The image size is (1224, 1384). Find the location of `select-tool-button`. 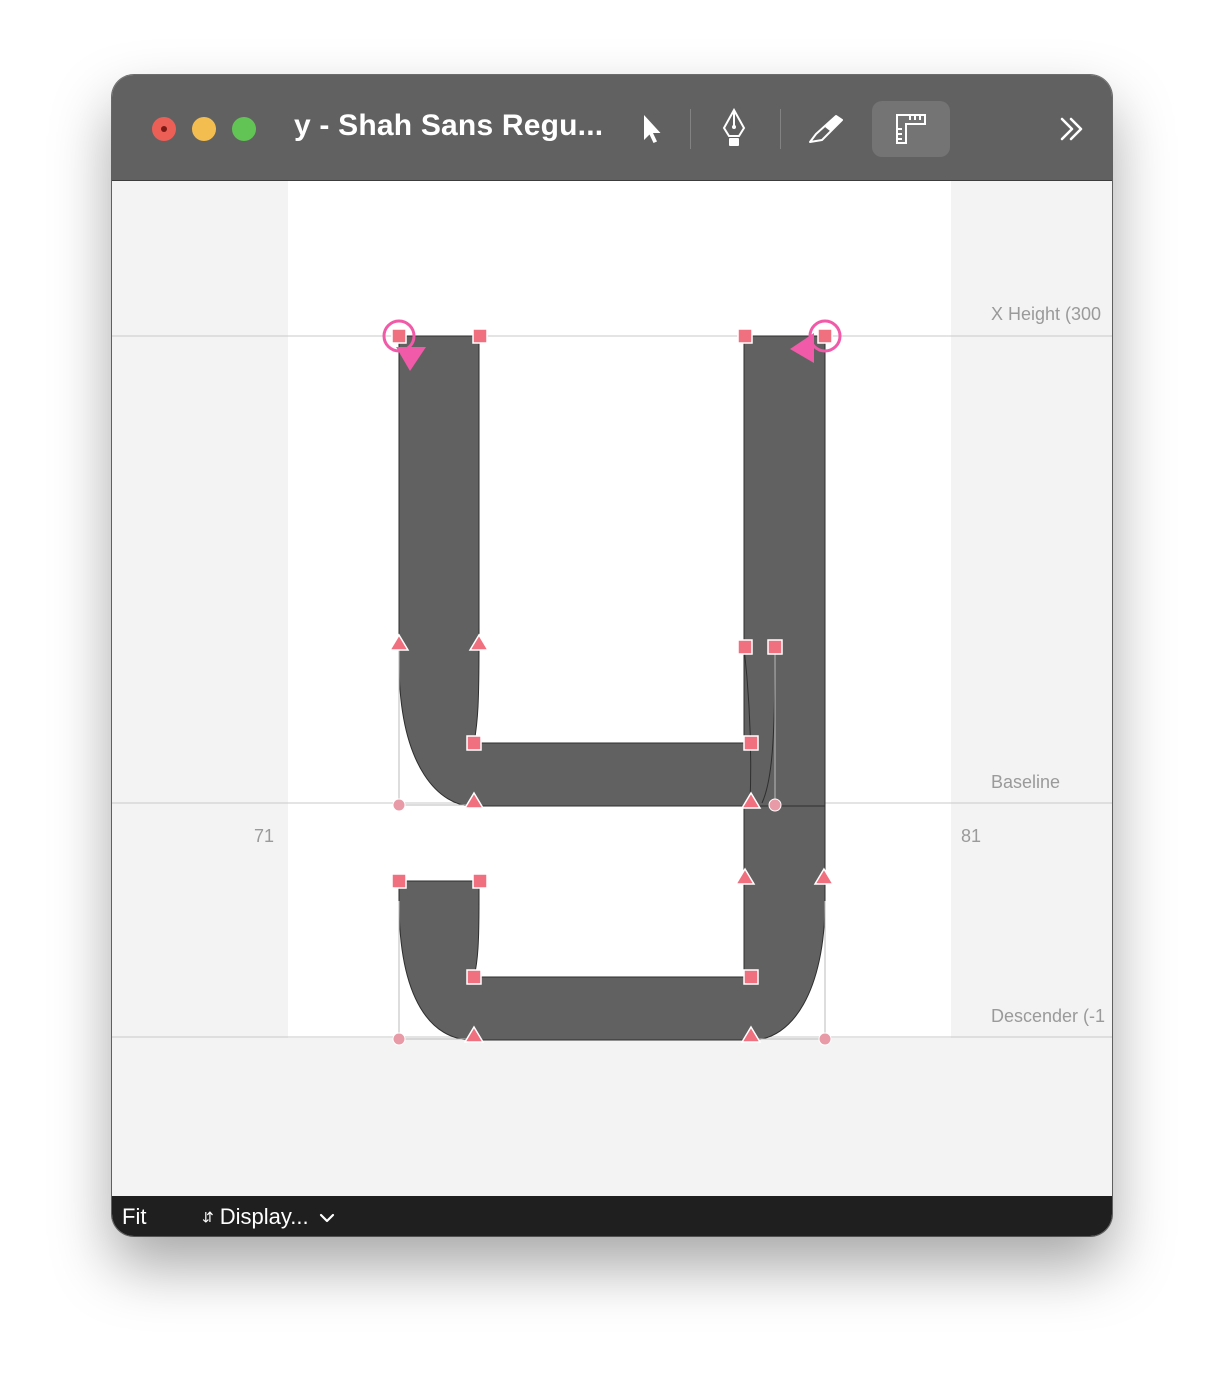

select-tool-button is located at coordinates (652, 129).